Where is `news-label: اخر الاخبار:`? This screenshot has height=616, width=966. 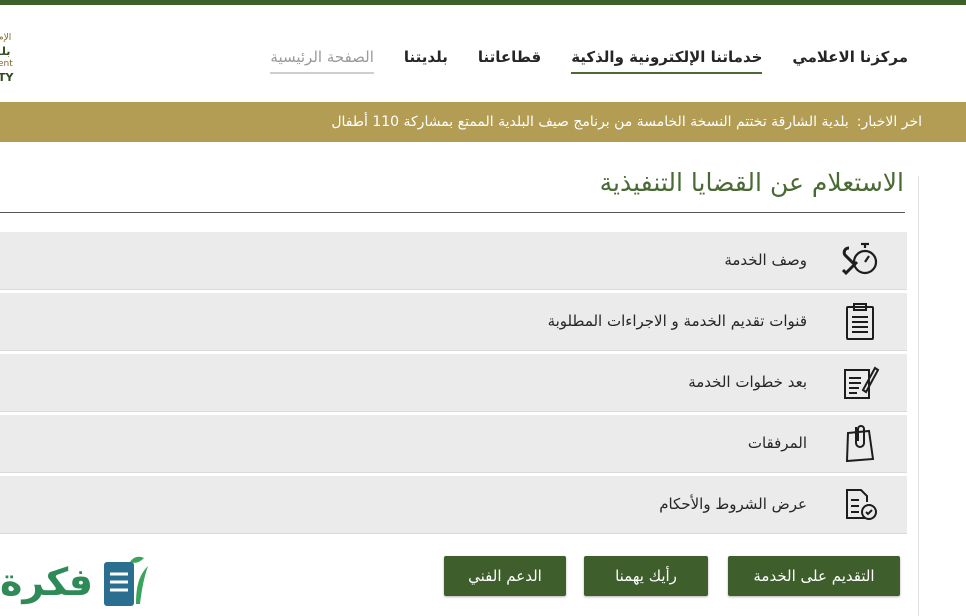
news-label: اخر الاخبار: is located at coordinates (889, 122).